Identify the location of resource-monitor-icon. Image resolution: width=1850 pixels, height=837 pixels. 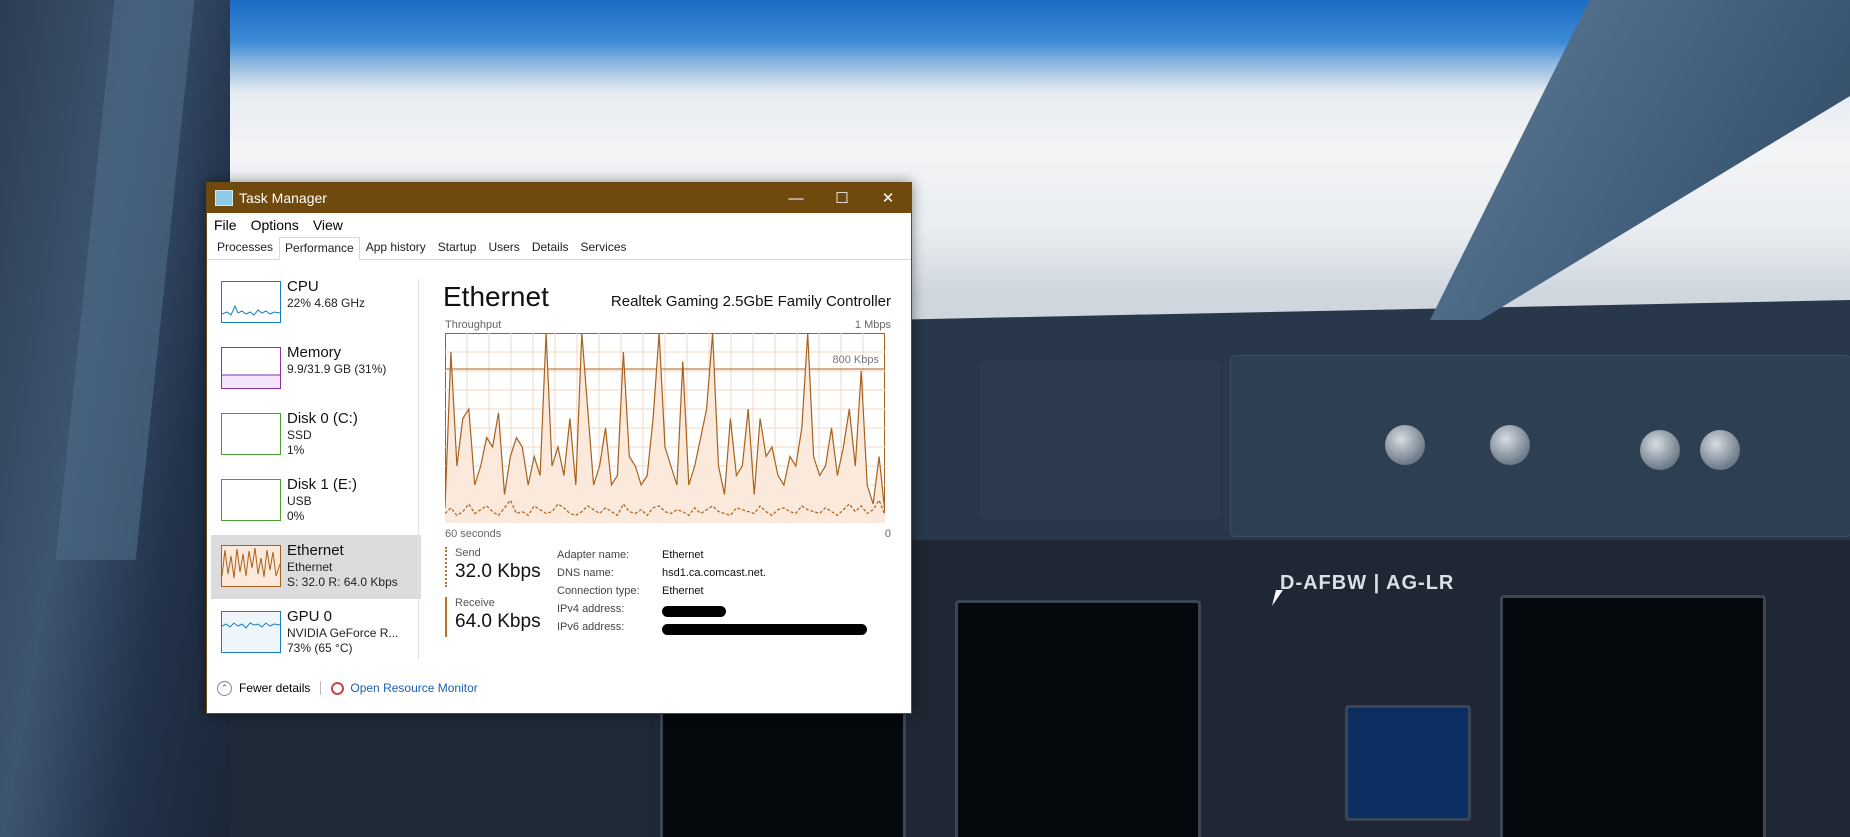
(338, 688).